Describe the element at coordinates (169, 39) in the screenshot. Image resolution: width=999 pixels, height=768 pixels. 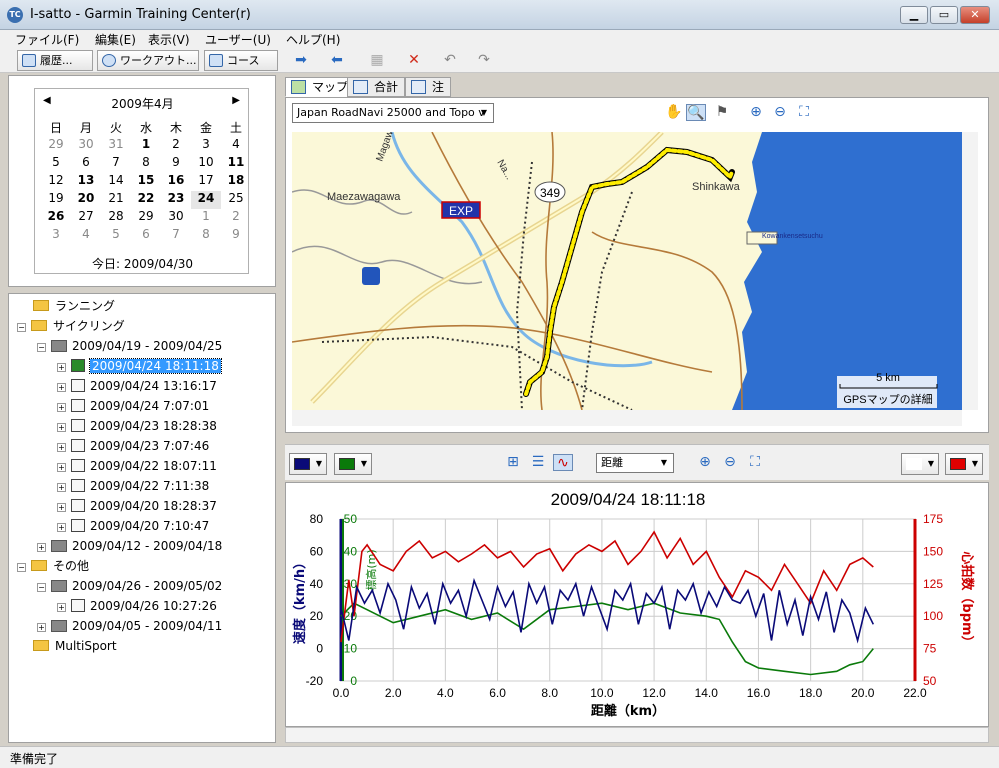
I see `menu-view: 表示(V)` at that location.